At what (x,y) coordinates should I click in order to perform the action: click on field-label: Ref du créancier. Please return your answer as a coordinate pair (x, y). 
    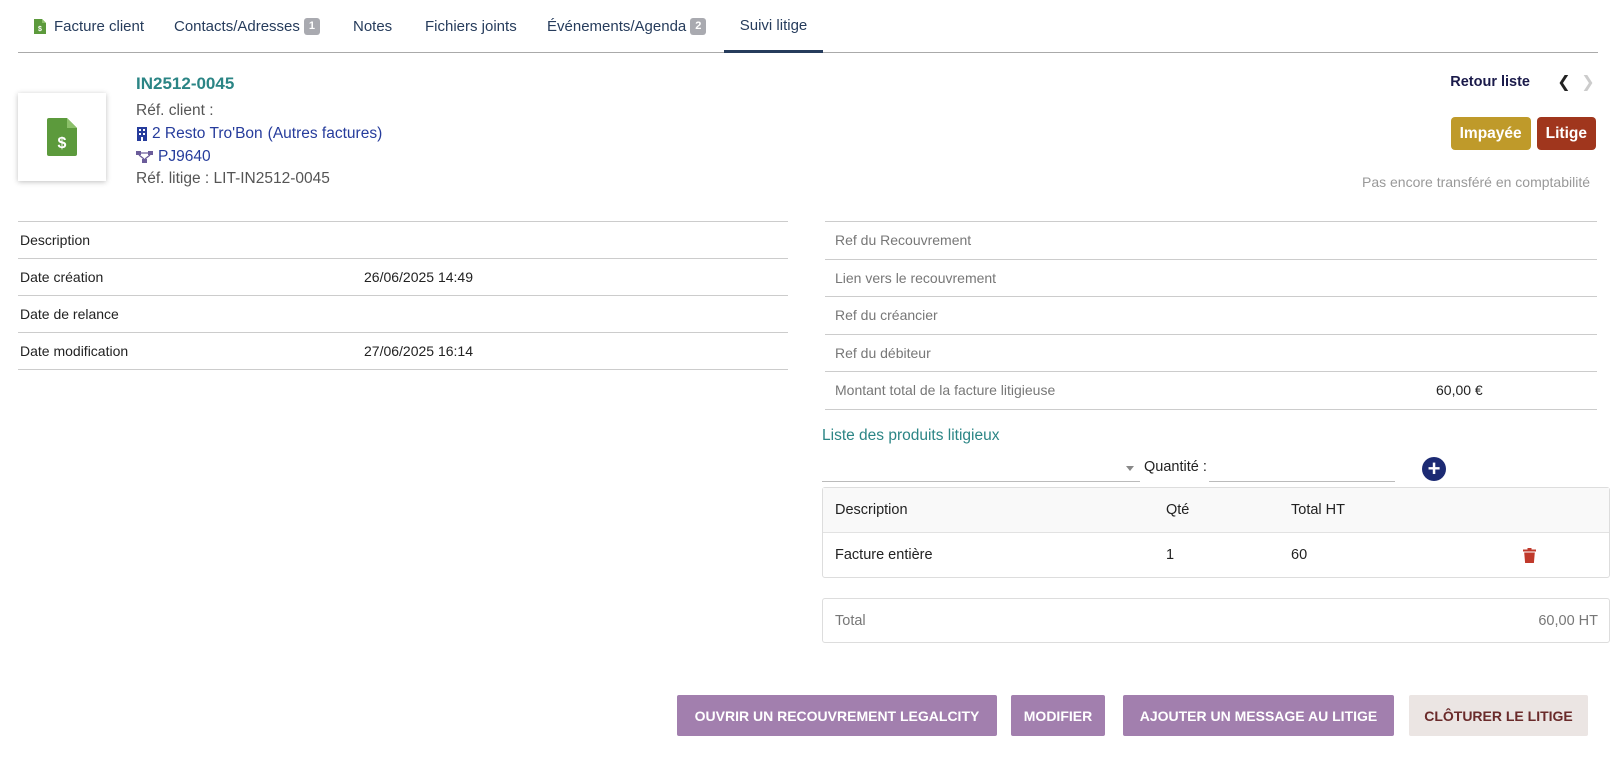
    Looking at the image, I should click on (886, 315).